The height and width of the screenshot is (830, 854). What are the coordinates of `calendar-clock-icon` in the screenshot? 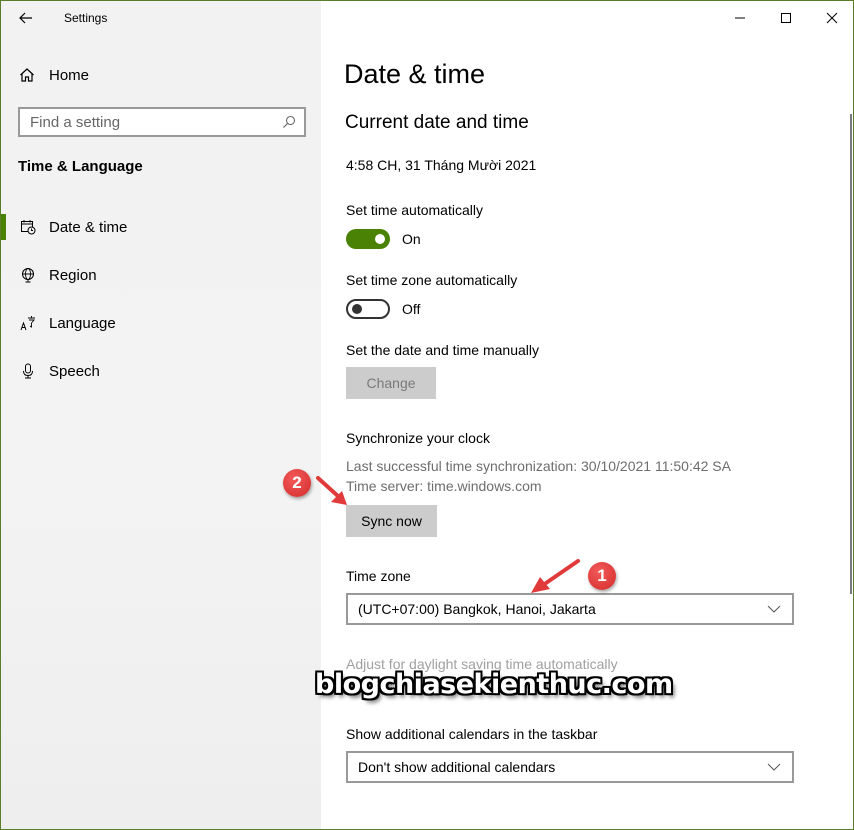 It's located at (28, 227).